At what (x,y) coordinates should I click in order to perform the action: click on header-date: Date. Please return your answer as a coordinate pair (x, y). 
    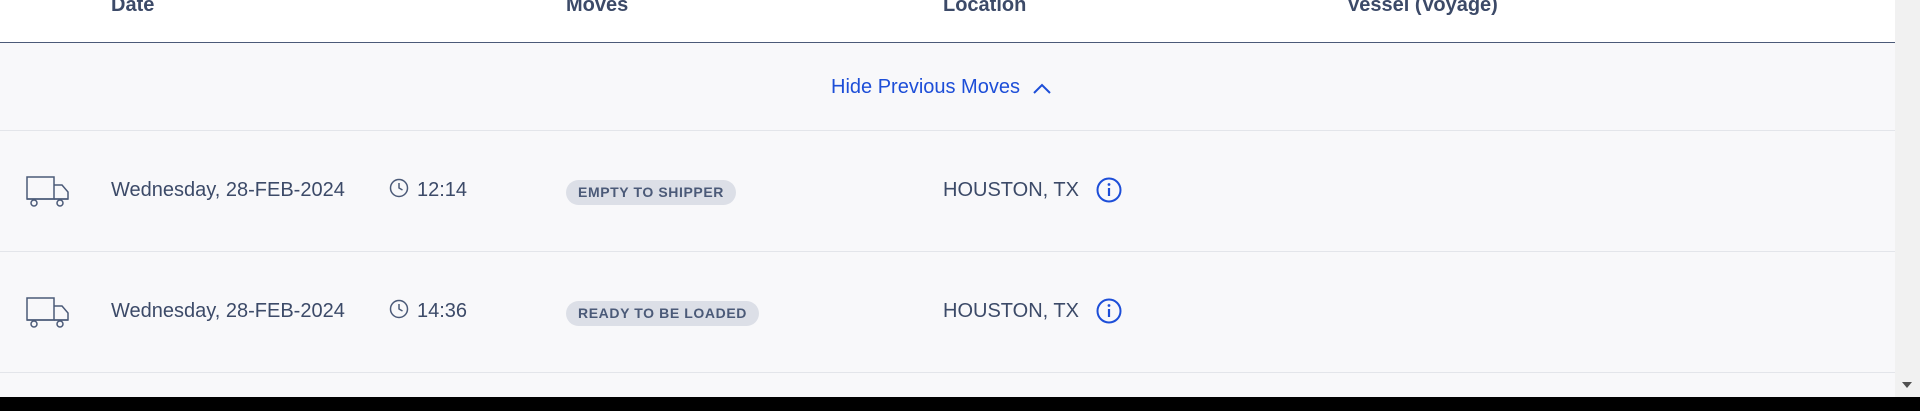
    Looking at the image, I should click on (133, 8).